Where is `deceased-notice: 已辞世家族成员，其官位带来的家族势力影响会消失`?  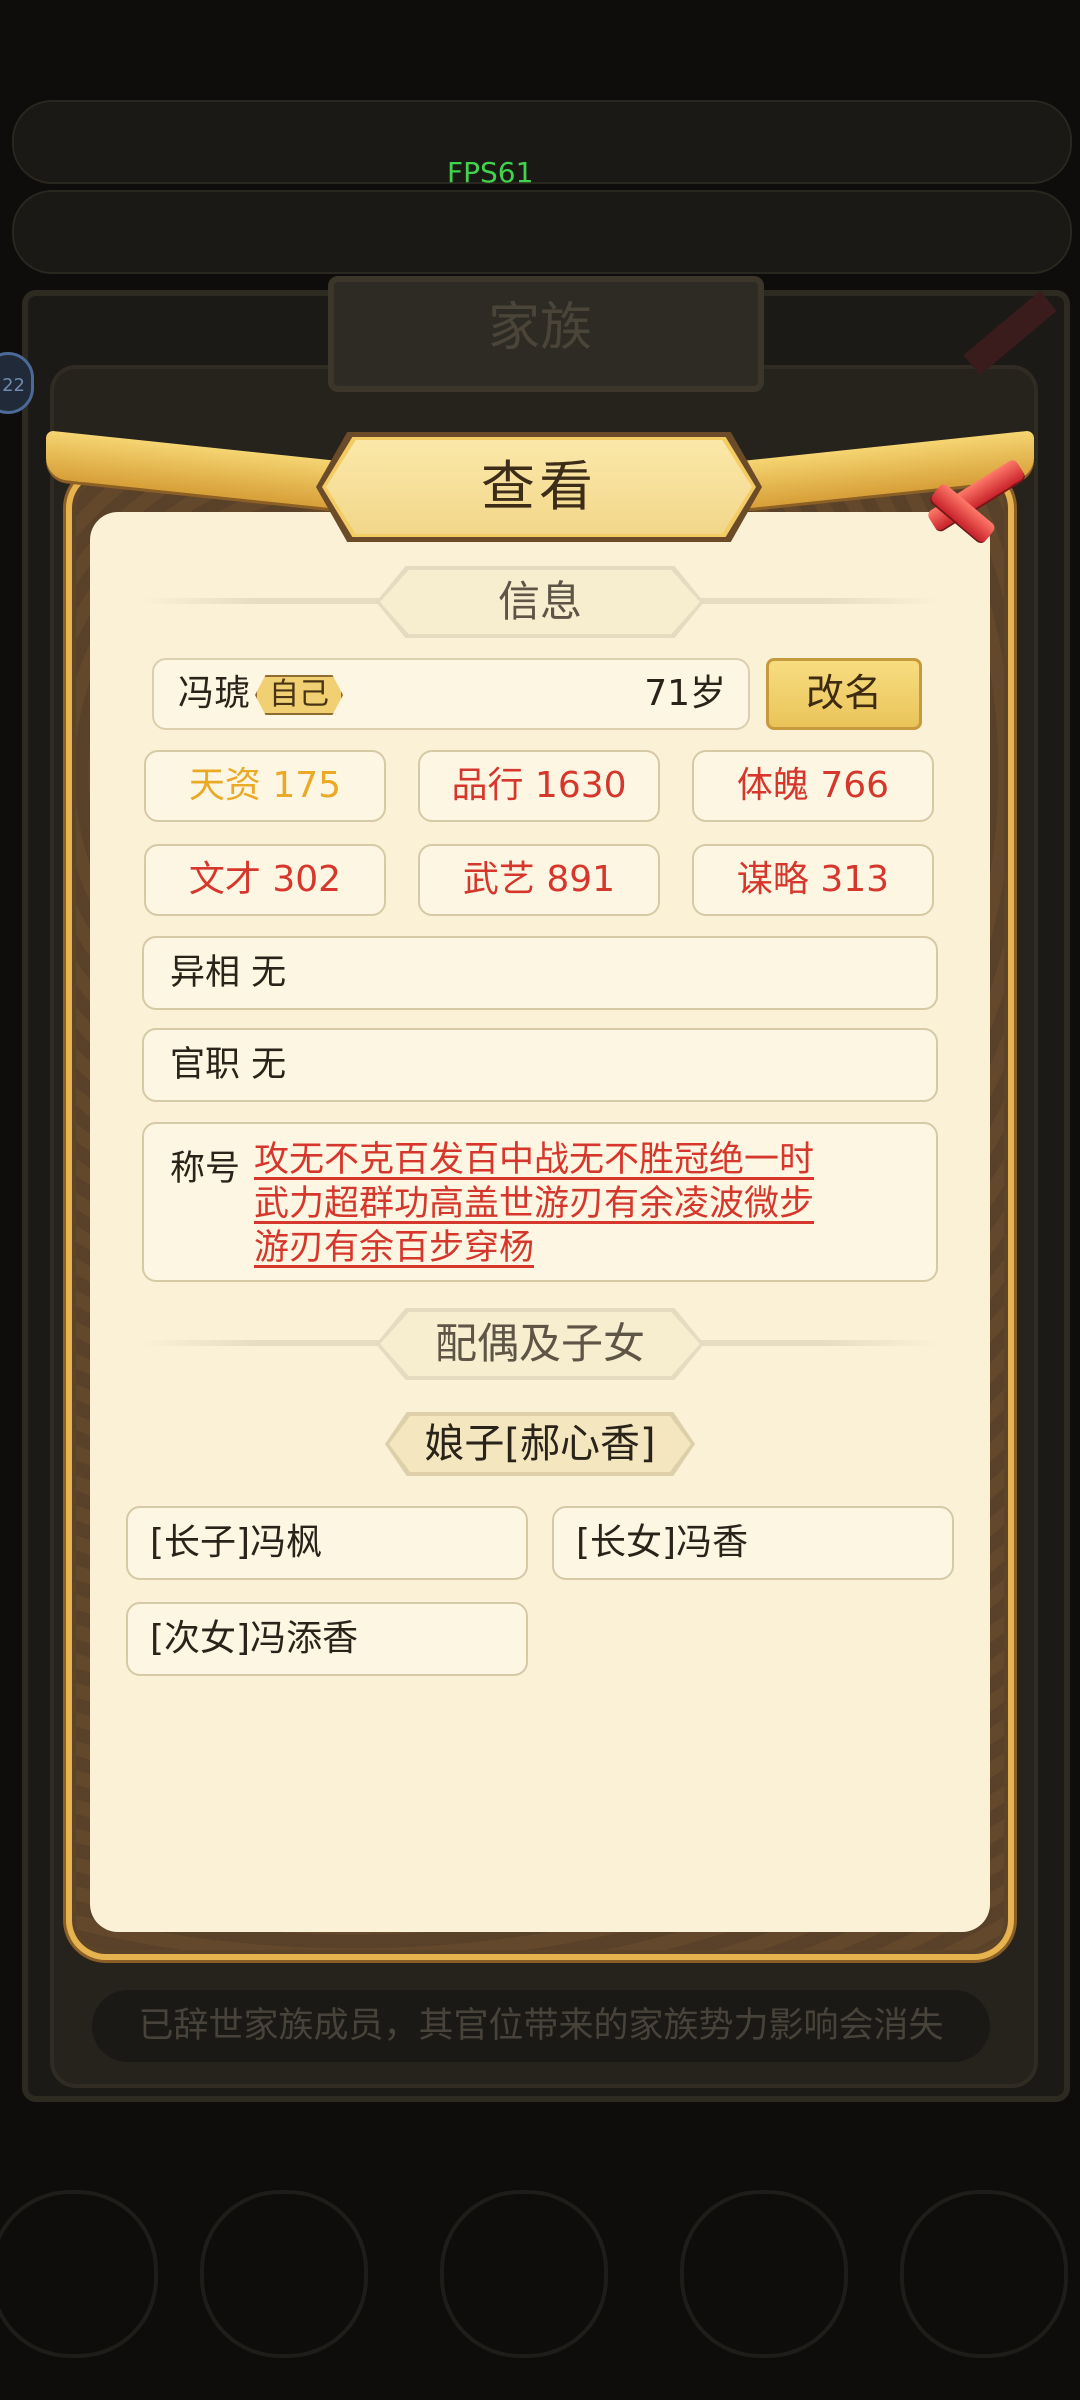
deceased-notice: 已辞世家族成员，其官位带来的家族势力影响会消失 is located at coordinates (541, 2026).